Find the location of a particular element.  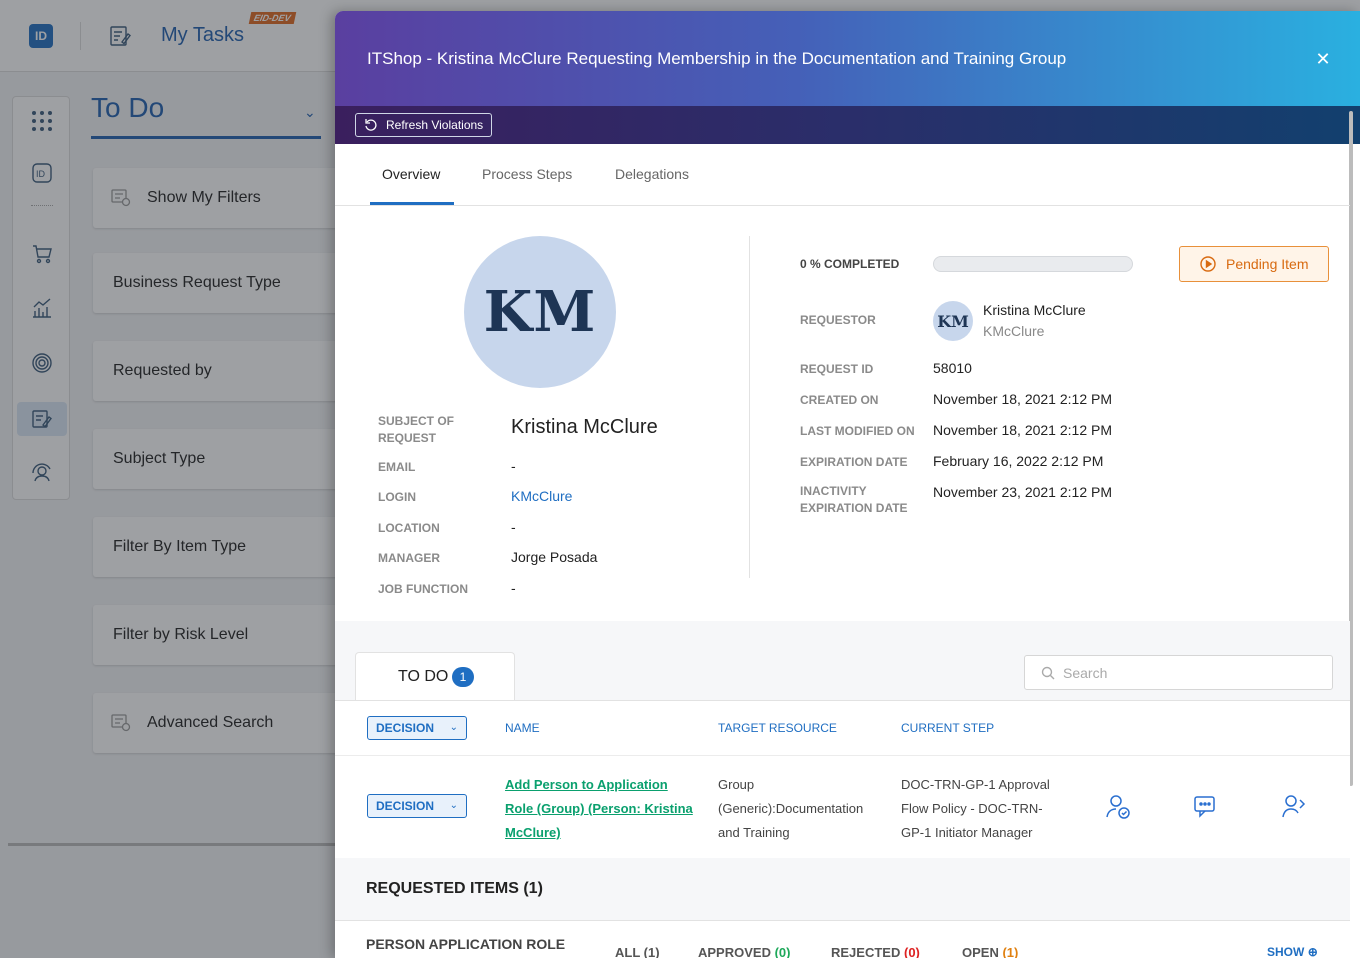

tab-todo: TO DO 1 is located at coordinates (435, 676).